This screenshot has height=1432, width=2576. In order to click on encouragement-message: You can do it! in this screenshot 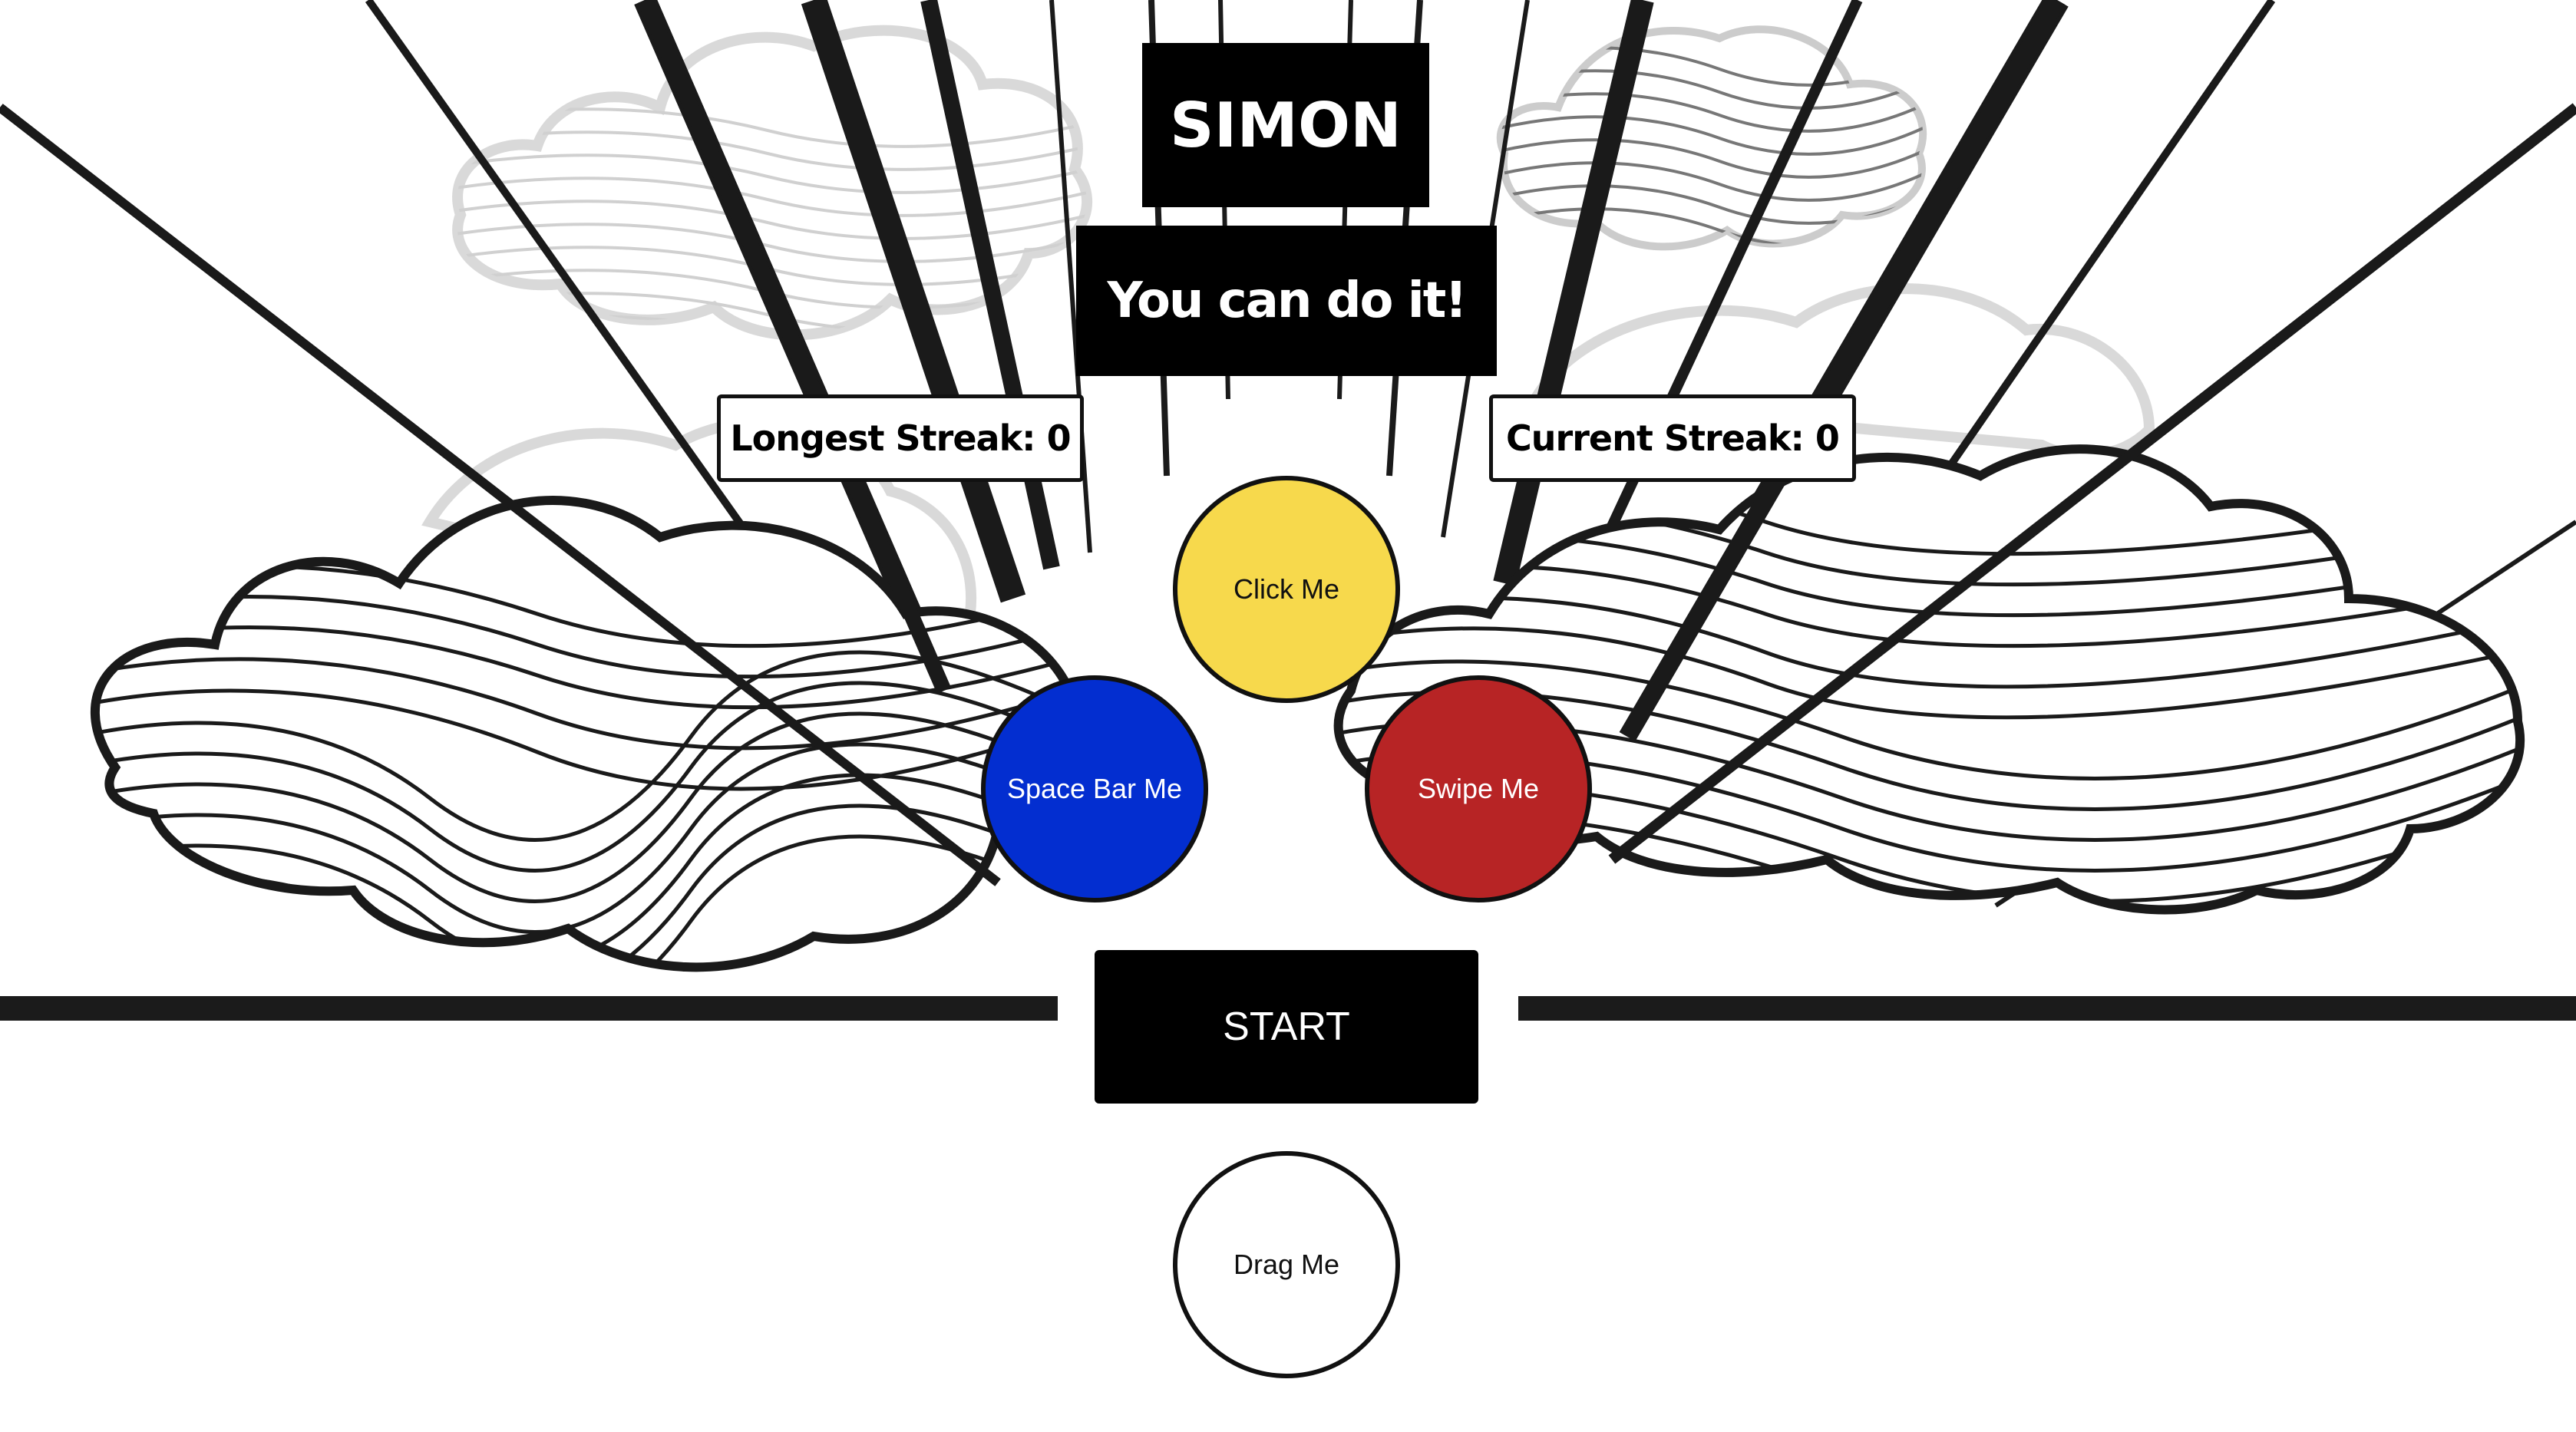, I will do `click(1286, 301)`.